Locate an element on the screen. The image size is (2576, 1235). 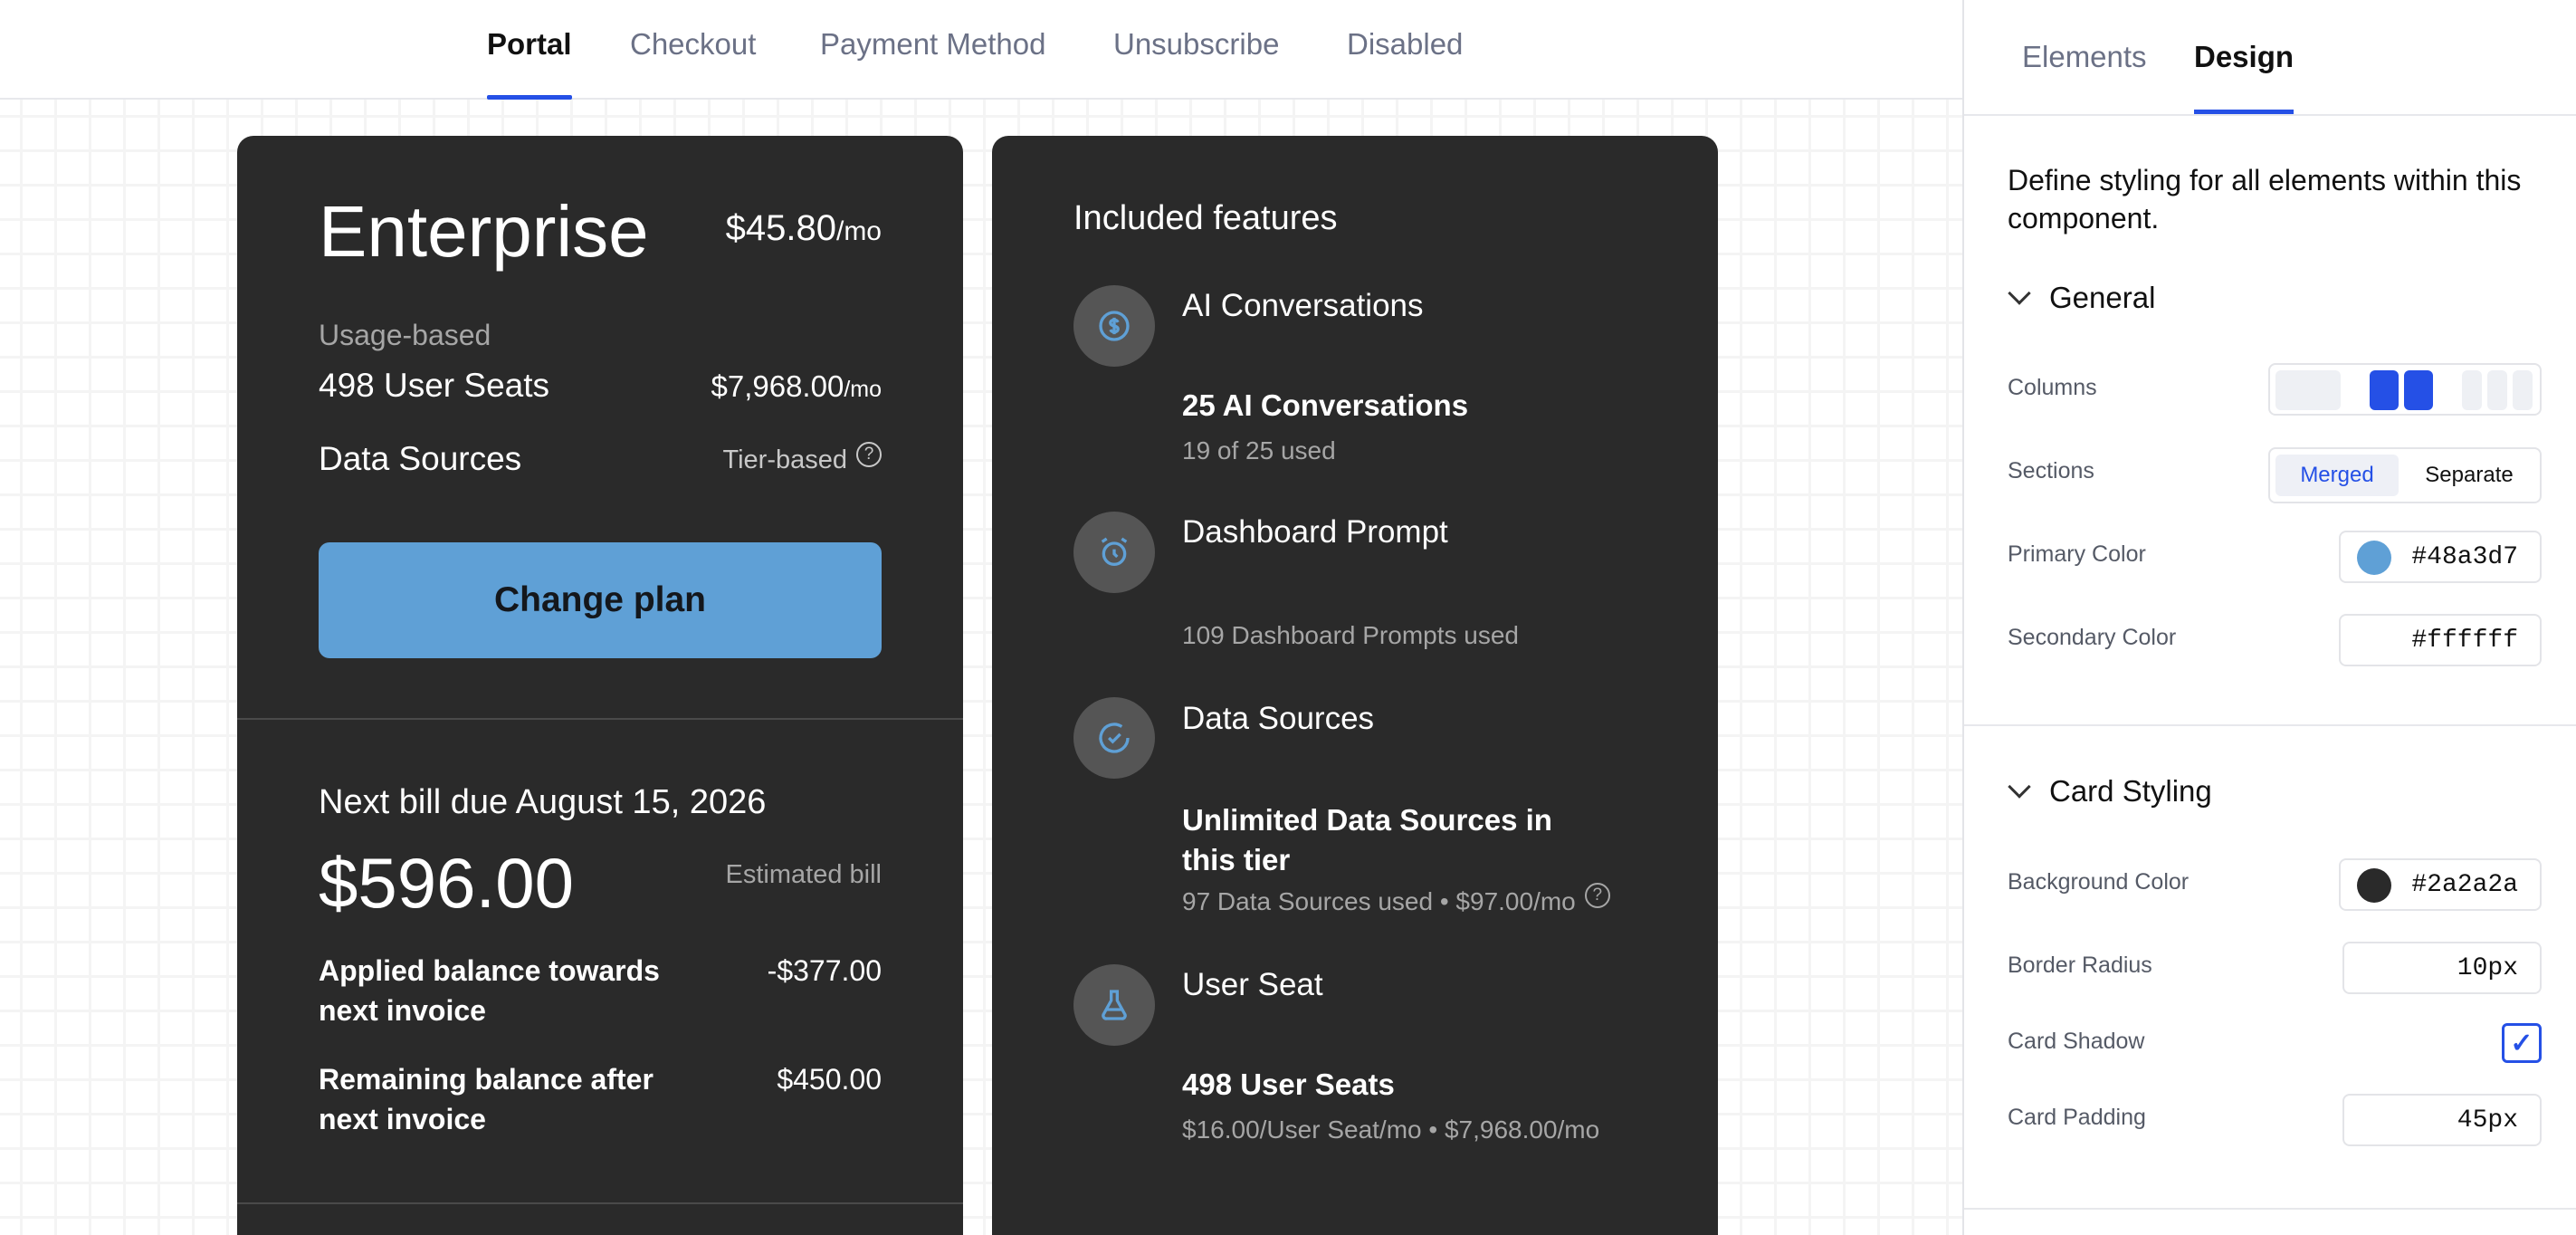
border-radius-label: Border Radius is located at coordinates (2080, 965).